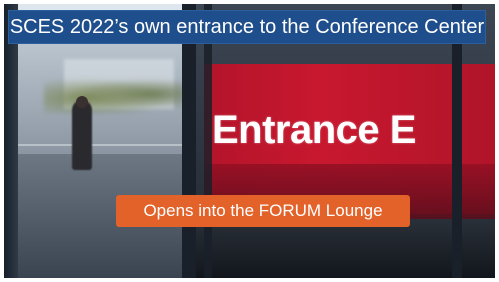 The height and width of the screenshot is (282, 499). Describe the element at coordinates (82, 102) in the screenshot. I see `walking-person-head` at that location.